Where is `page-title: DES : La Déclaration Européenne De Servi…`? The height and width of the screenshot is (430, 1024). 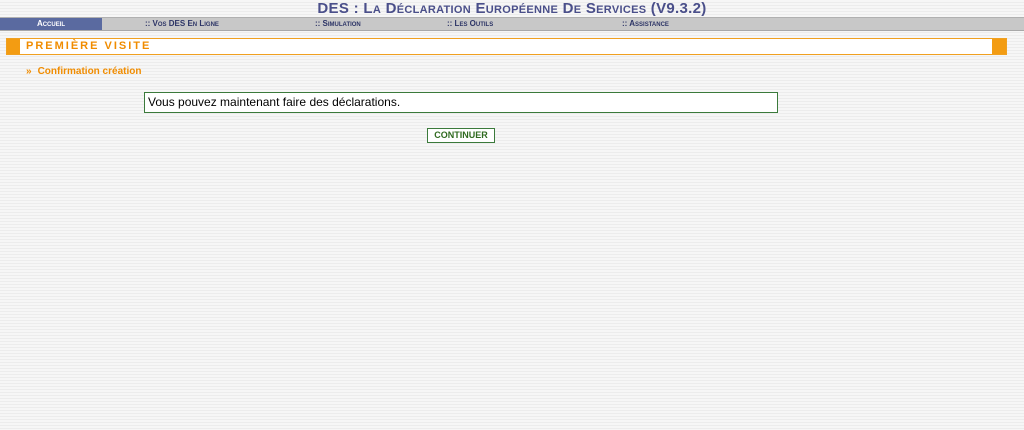
page-title: DES : La Déclaration Européenne De Servi… is located at coordinates (512, 8).